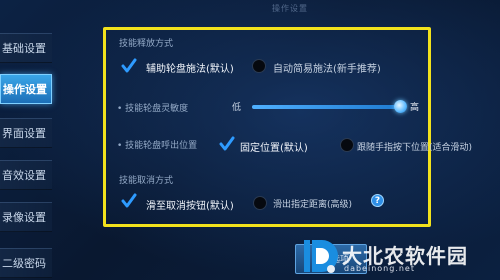  What do you see at coordinates (377, 200) in the screenshot?
I see `help-icon: ?` at bounding box center [377, 200].